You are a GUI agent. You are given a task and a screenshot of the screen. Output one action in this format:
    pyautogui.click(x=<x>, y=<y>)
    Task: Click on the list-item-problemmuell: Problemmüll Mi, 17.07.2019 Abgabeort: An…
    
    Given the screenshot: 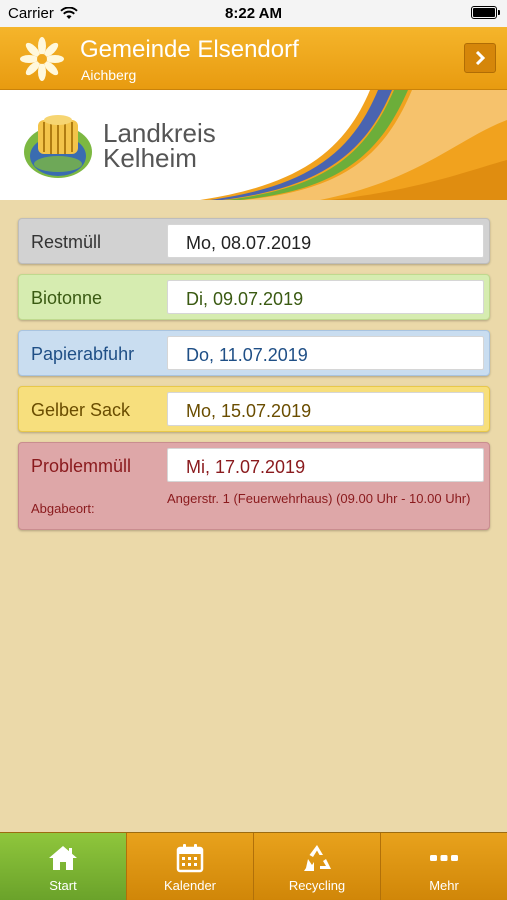 What is the action you would take?
    pyautogui.click(x=254, y=486)
    